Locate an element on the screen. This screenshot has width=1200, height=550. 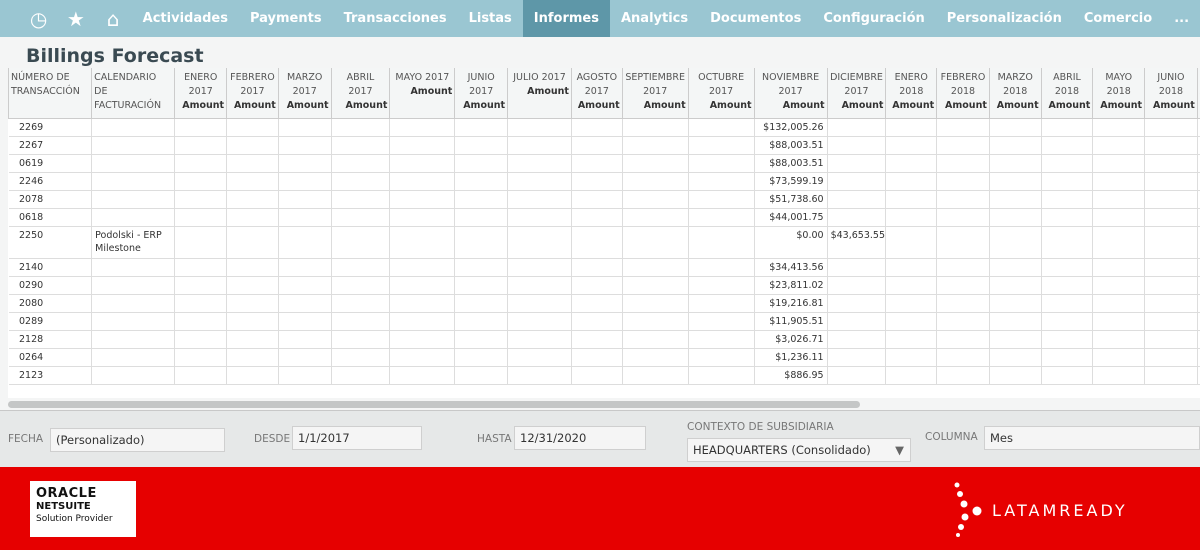
header-month: SEPTIEMBRE 2017 Amount is located at coordinates (655, 93).